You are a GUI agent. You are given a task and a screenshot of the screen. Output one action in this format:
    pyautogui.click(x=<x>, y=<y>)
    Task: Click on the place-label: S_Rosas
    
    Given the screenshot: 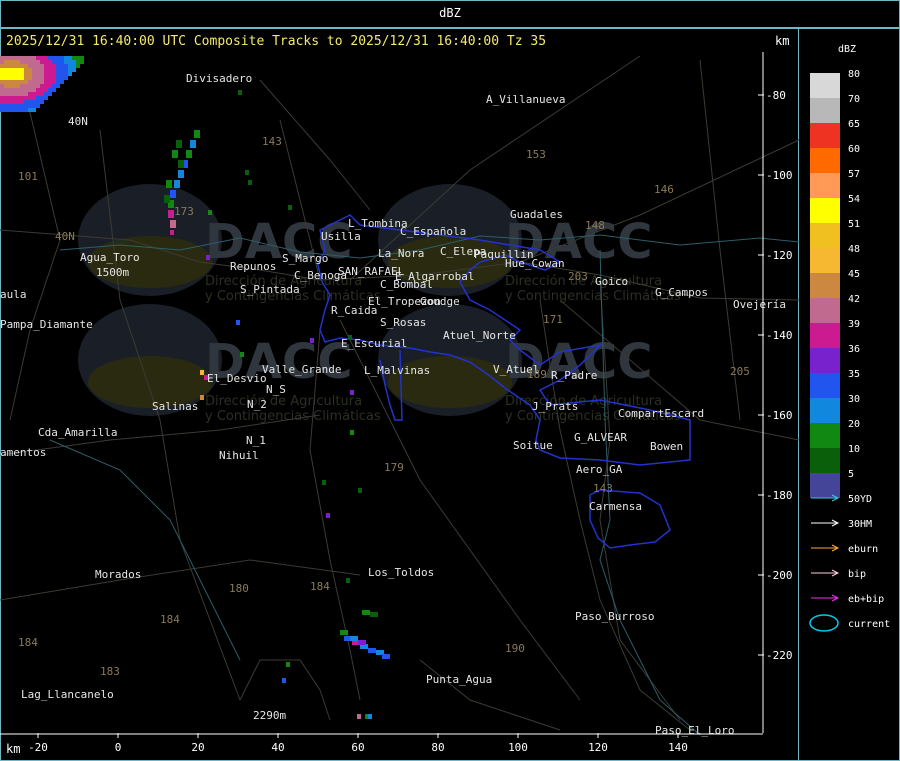 What is the action you would take?
    pyautogui.click(x=403, y=322)
    